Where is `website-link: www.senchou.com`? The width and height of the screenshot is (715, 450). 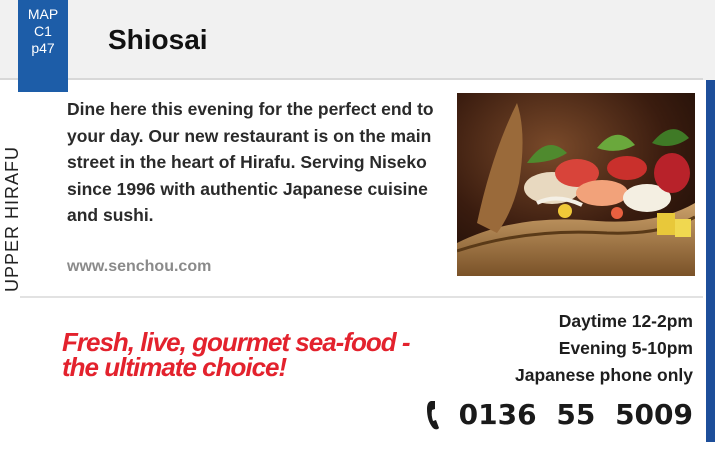
website-link: www.senchou.com is located at coordinates (139, 267).